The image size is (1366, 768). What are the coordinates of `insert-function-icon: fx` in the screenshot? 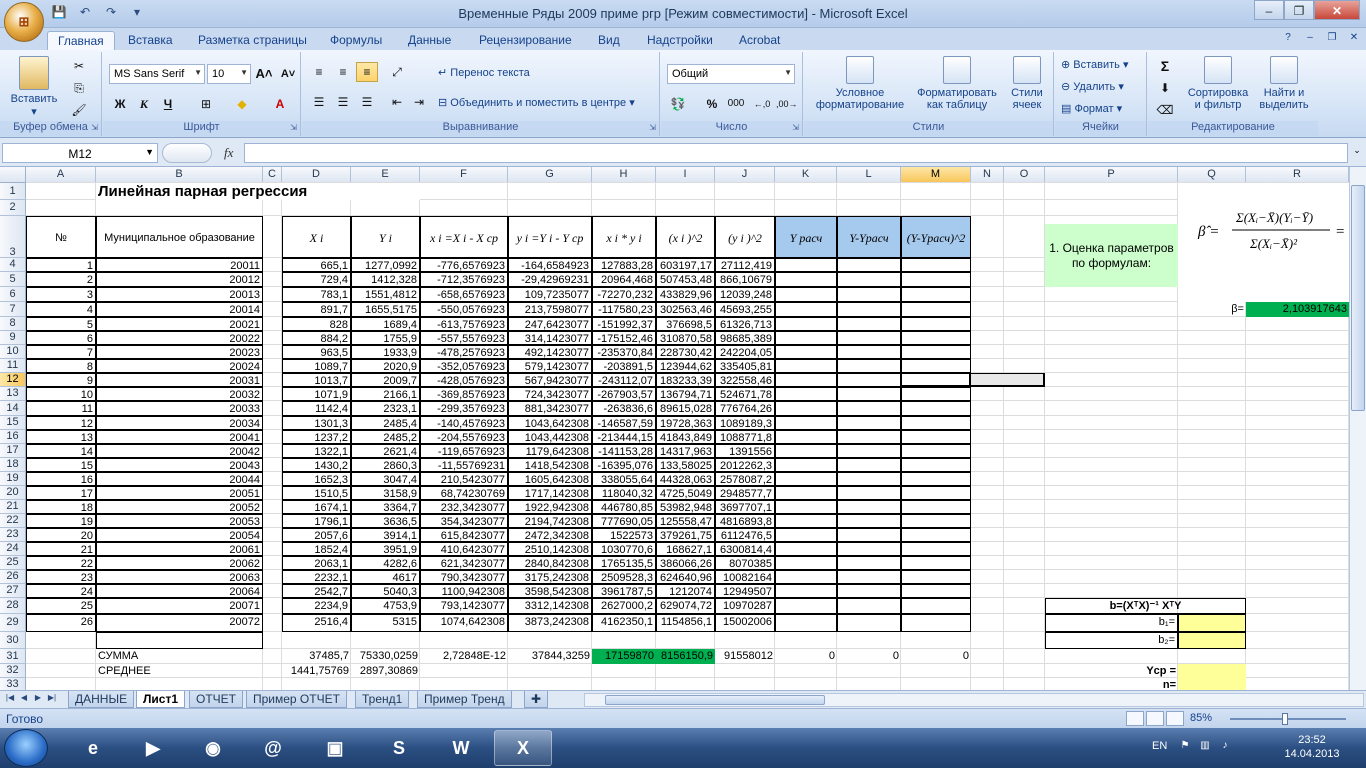 It's located at (228, 153).